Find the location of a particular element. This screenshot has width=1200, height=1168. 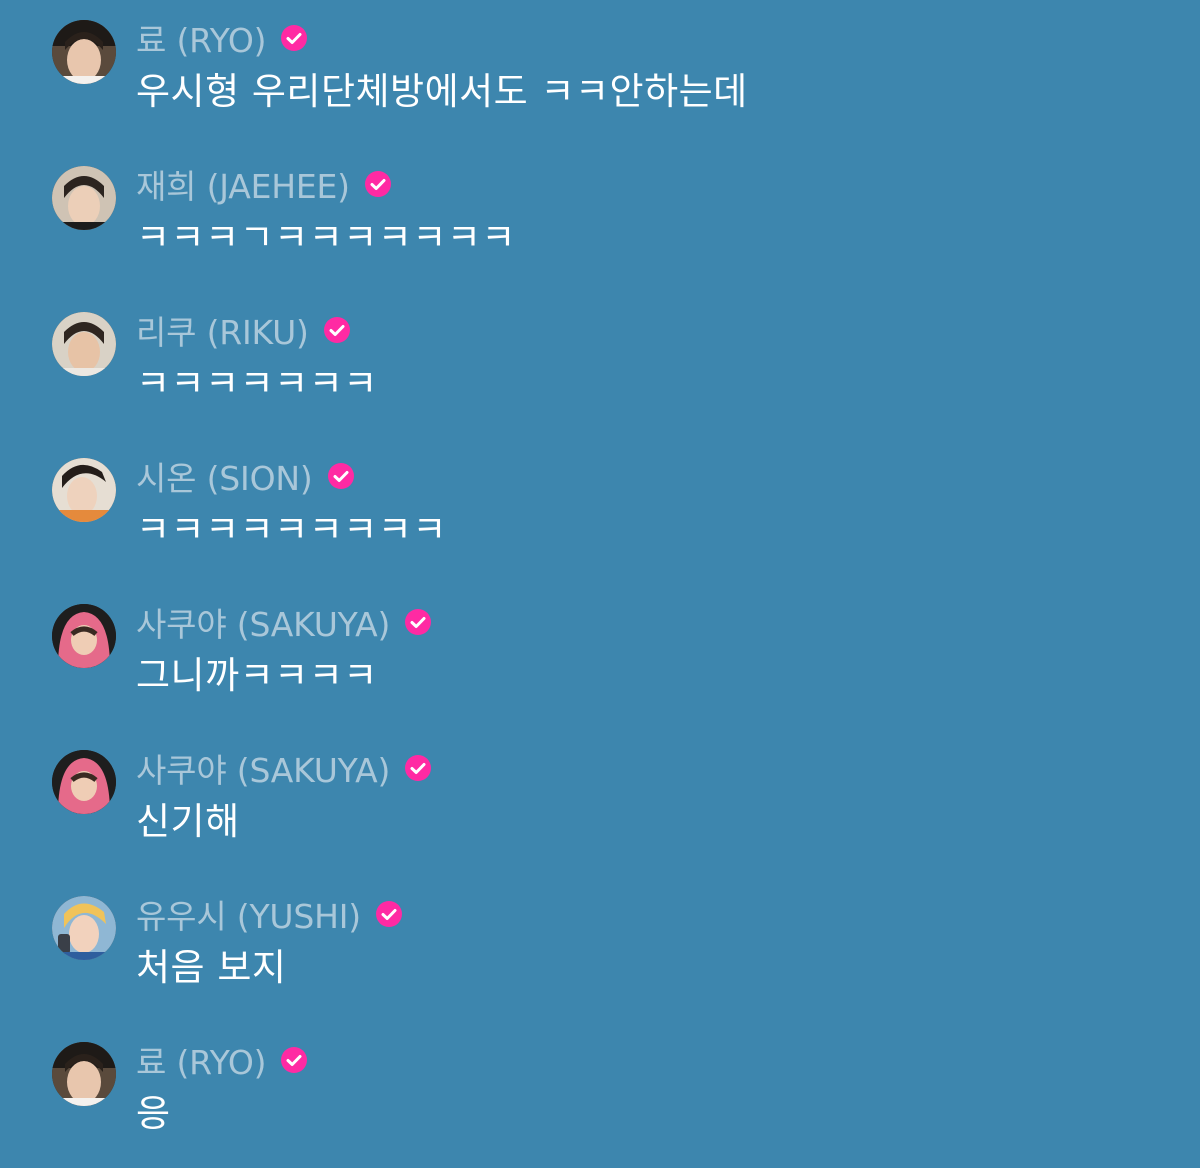

message-text: 그니까ㅋㅋㅋㅋ is located at coordinates (257, 675).